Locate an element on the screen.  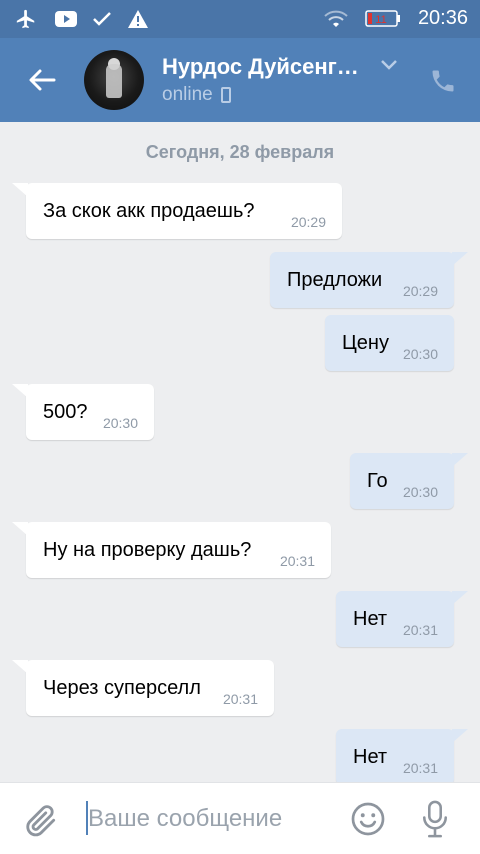
battery-level: 11 is located at coordinates (380, 20).